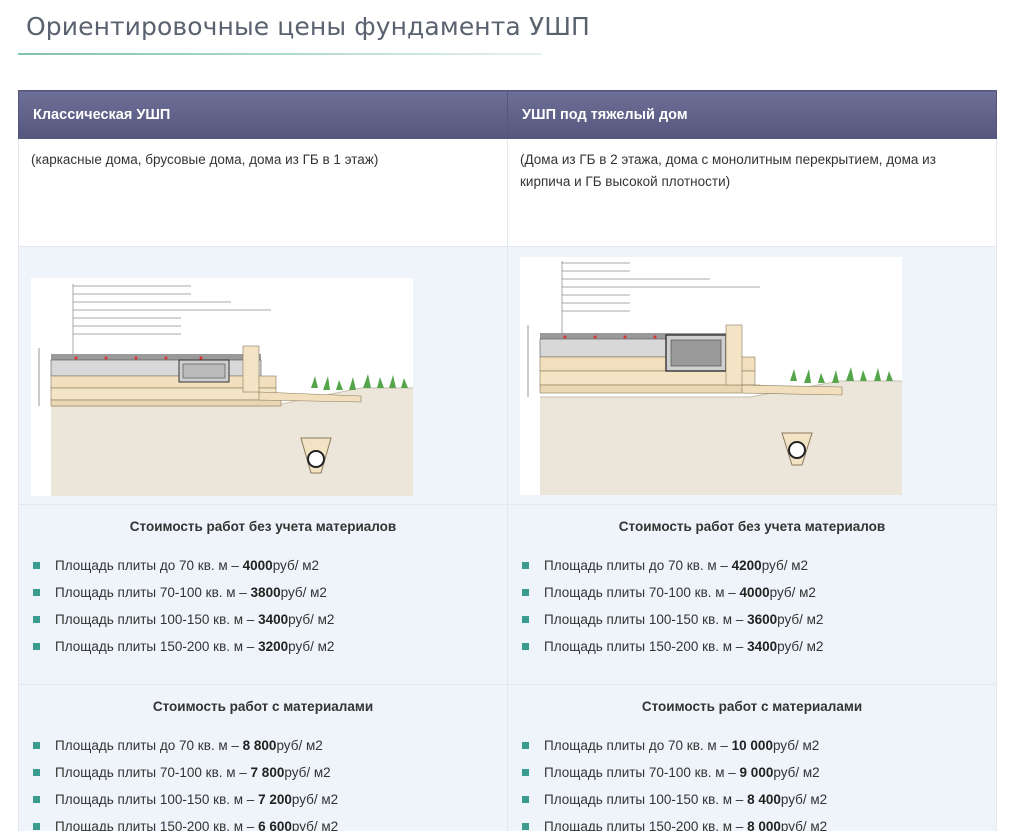  Describe the element at coordinates (759, 597) in the screenshot. I see `list-item: Площадь плиты 70-100 кв. м – 4000руб/ м2` at that location.